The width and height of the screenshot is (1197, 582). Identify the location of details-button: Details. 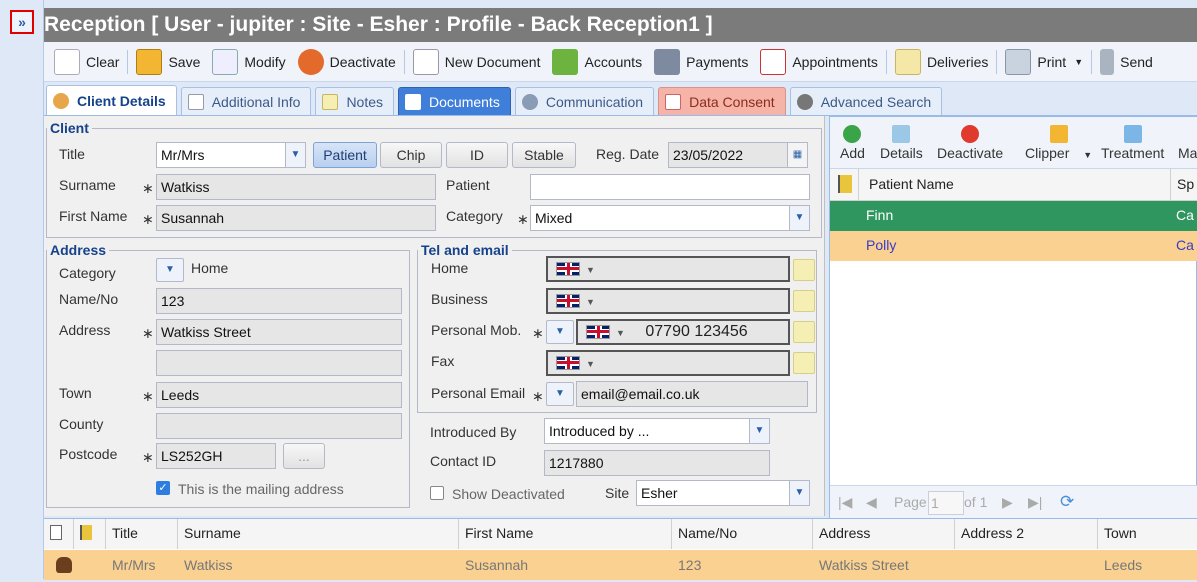
(901, 143).